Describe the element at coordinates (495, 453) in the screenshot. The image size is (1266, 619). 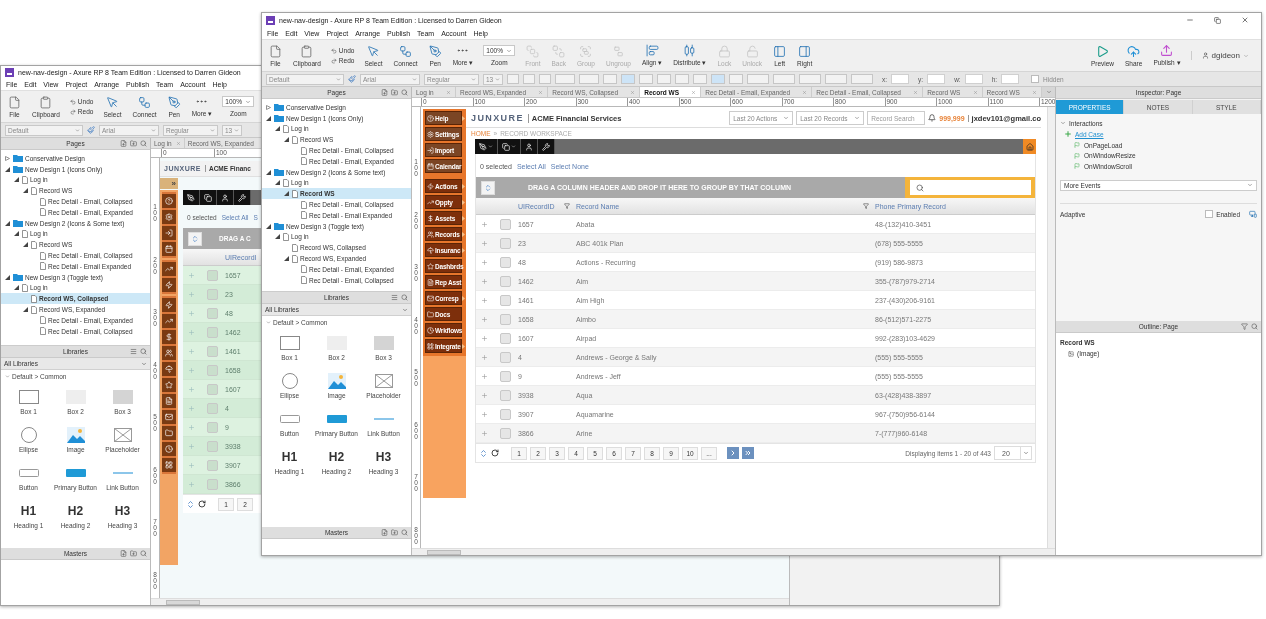
I see `refresh-icon` at that location.